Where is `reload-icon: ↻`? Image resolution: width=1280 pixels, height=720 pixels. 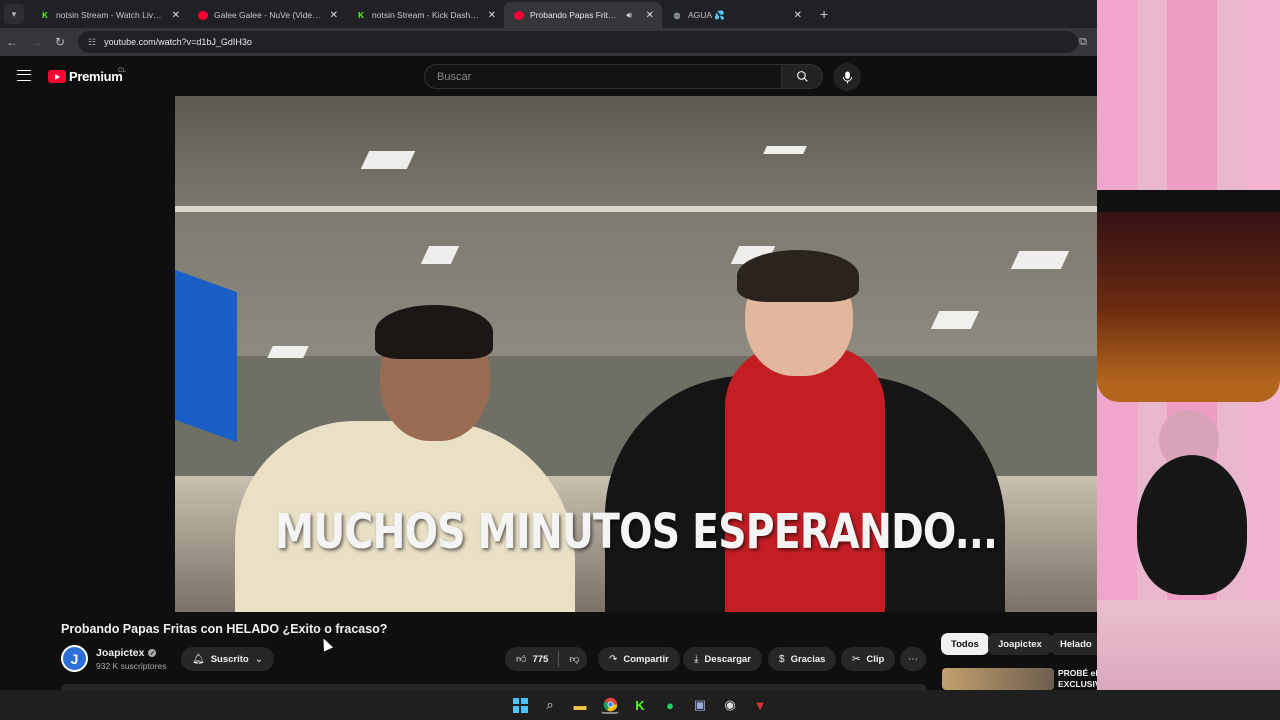 reload-icon: ↻ is located at coordinates (60, 42).